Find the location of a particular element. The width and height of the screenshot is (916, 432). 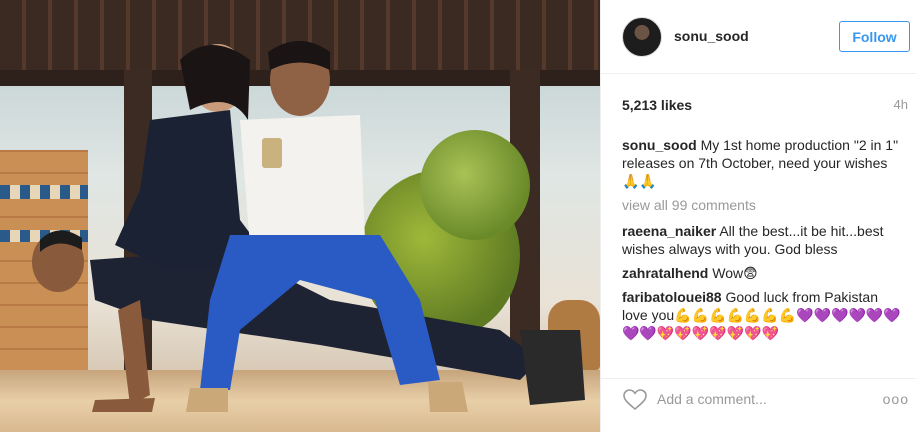

comment-username: faribatolouei88 is located at coordinates (672, 297).